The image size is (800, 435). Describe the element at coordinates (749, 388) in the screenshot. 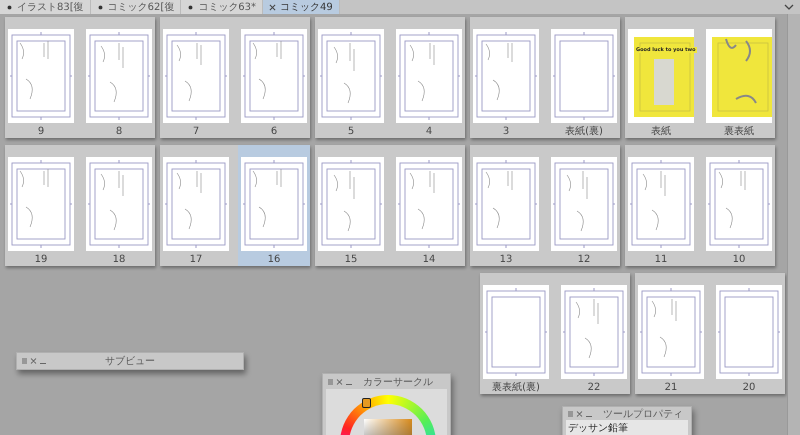

I see `page-number: 20` at that location.